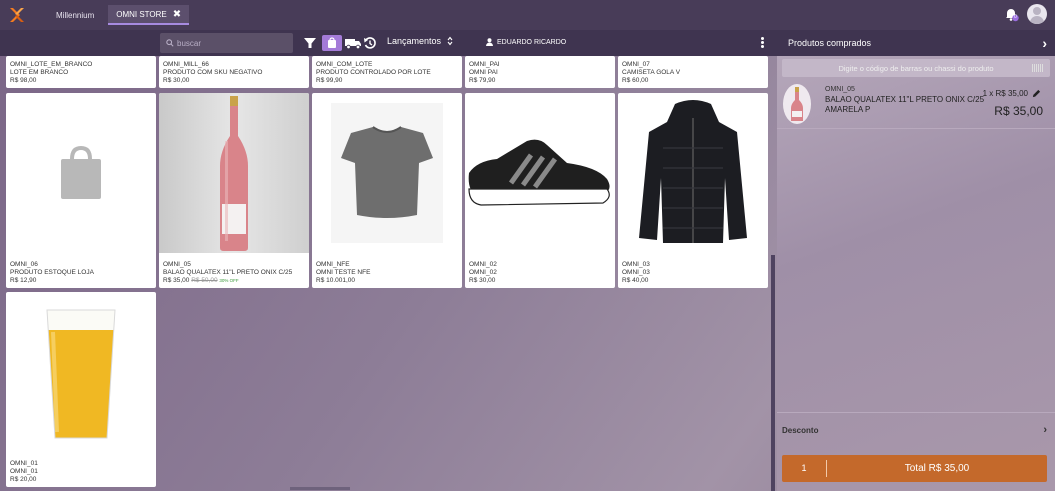 The height and width of the screenshot is (491, 1055). I want to click on product-name: PRODUTO CONTROLADO POR LOTE, so click(373, 72).